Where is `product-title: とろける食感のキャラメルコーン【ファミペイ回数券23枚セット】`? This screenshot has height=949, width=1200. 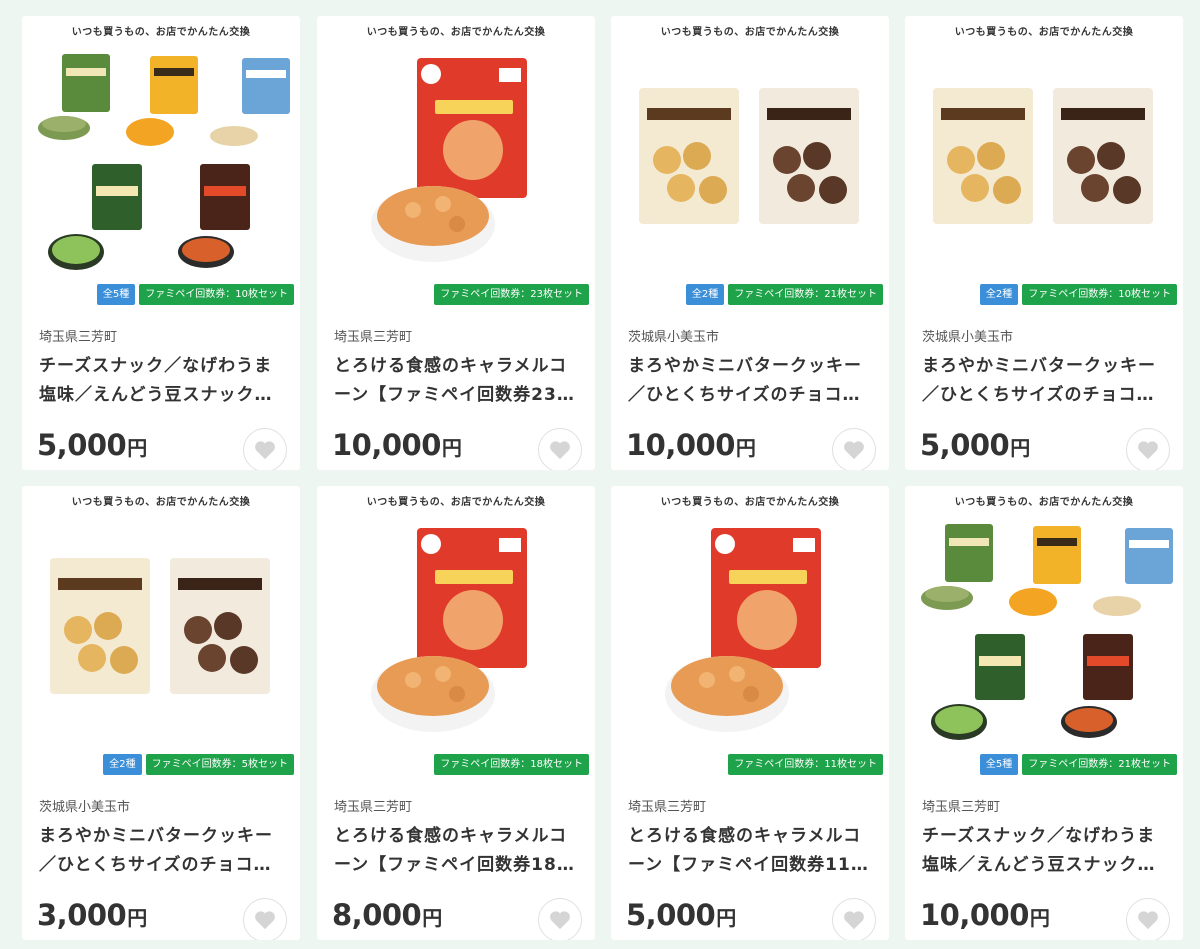
product-title: とろける食感のキャラメルコーン【ファミペイ回数券23枚セット】 is located at coordinates (457, 381).